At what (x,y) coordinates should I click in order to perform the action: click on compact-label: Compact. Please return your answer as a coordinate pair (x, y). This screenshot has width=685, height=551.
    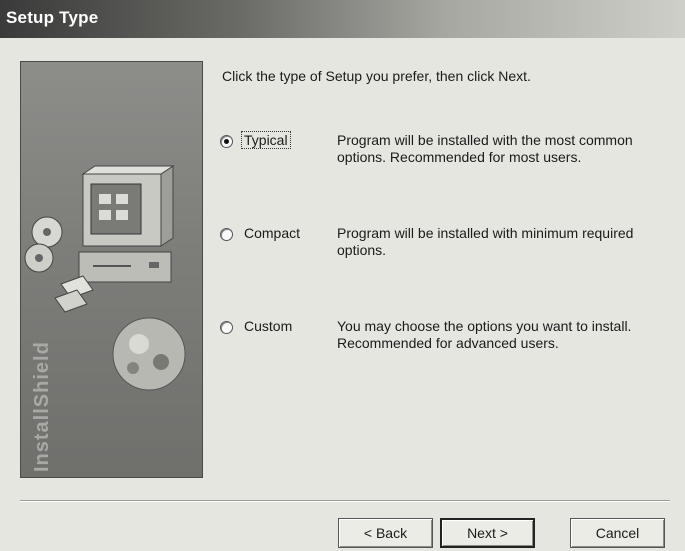
    Looking at the image, I should click on (272, 233).